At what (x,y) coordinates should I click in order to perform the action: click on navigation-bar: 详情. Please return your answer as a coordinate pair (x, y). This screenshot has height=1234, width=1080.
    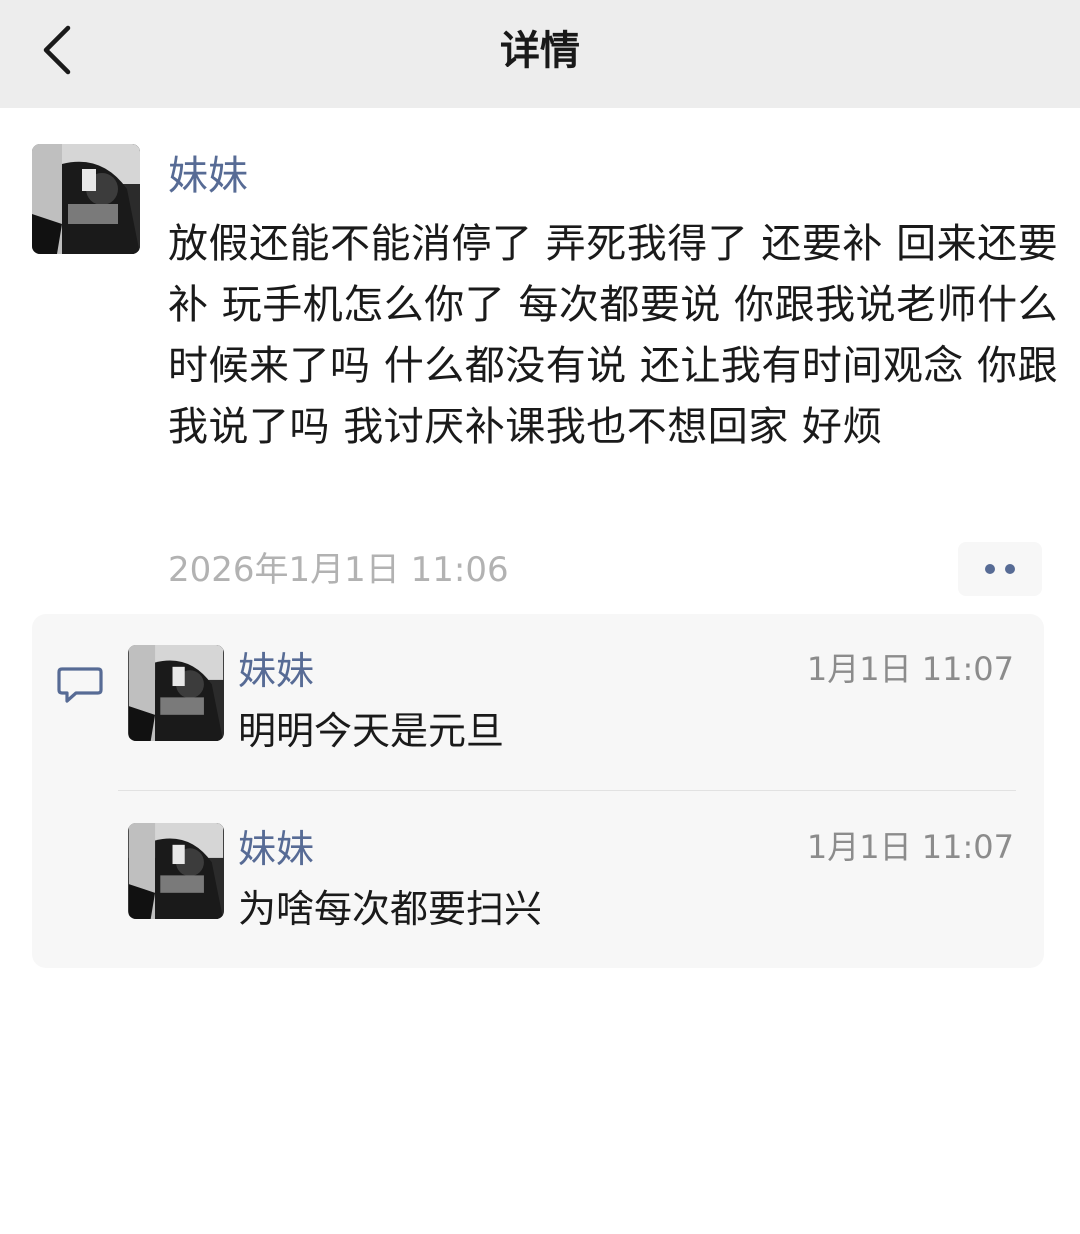
    Looking at the image, I should click on (540, 54).